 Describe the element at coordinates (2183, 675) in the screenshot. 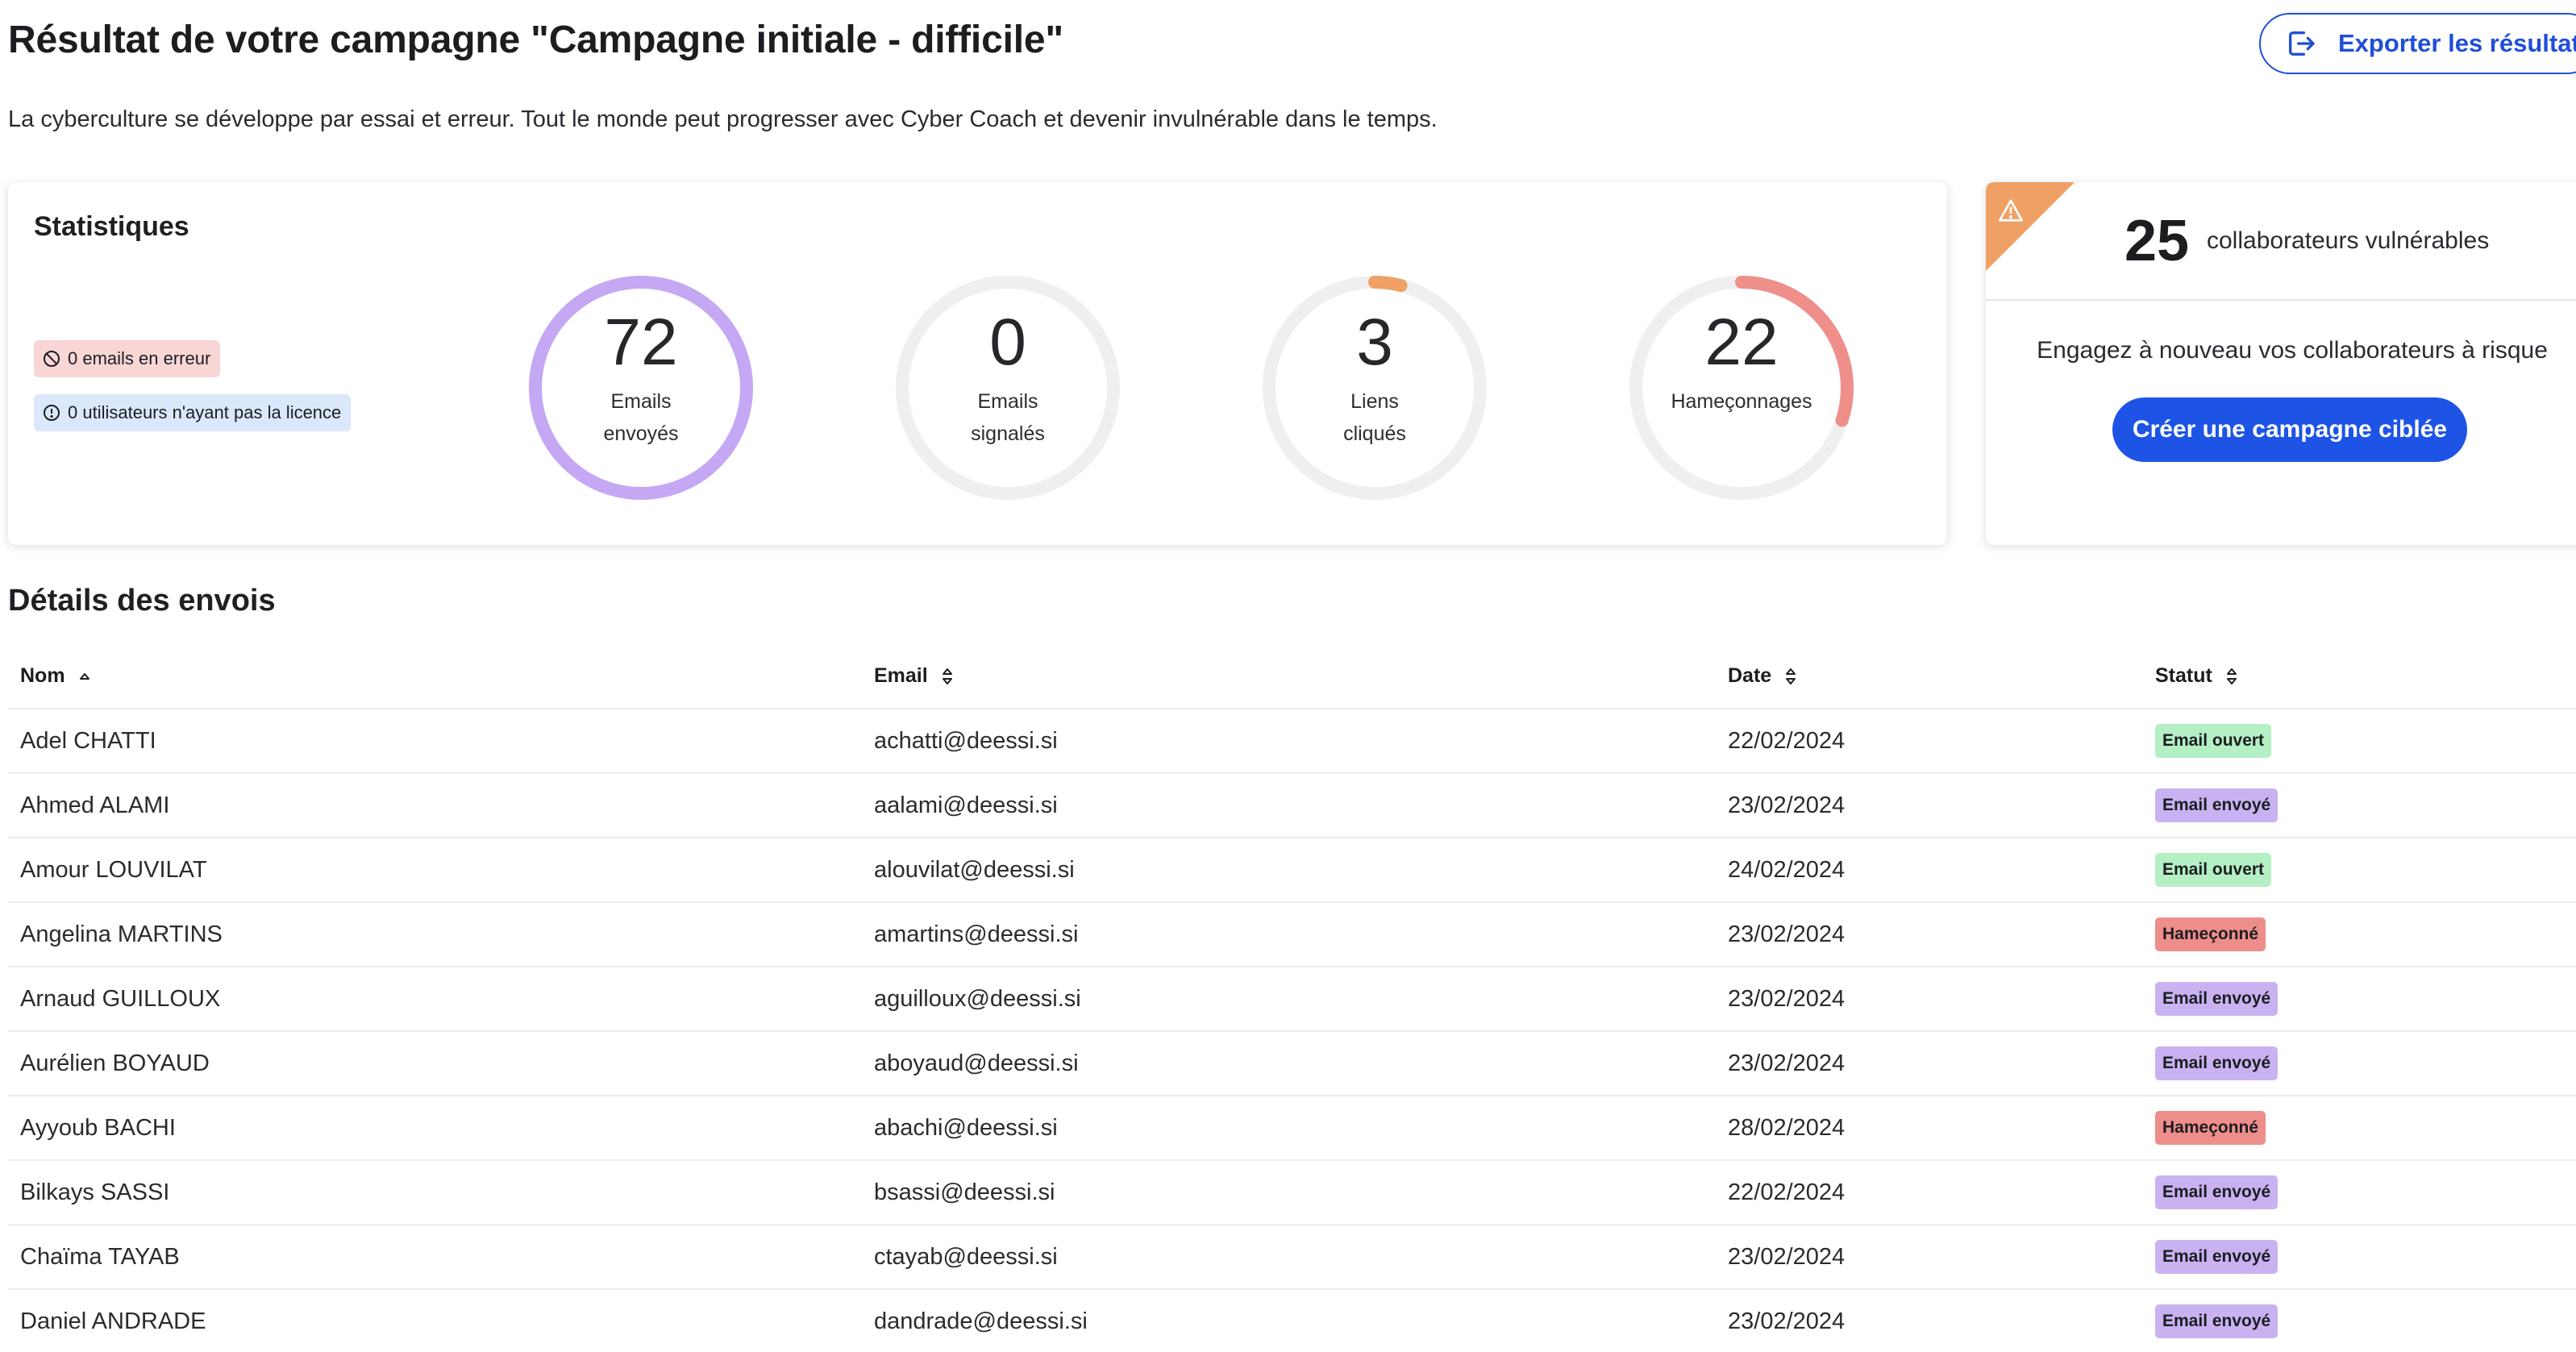

I see `column-label: Statut` at that location.